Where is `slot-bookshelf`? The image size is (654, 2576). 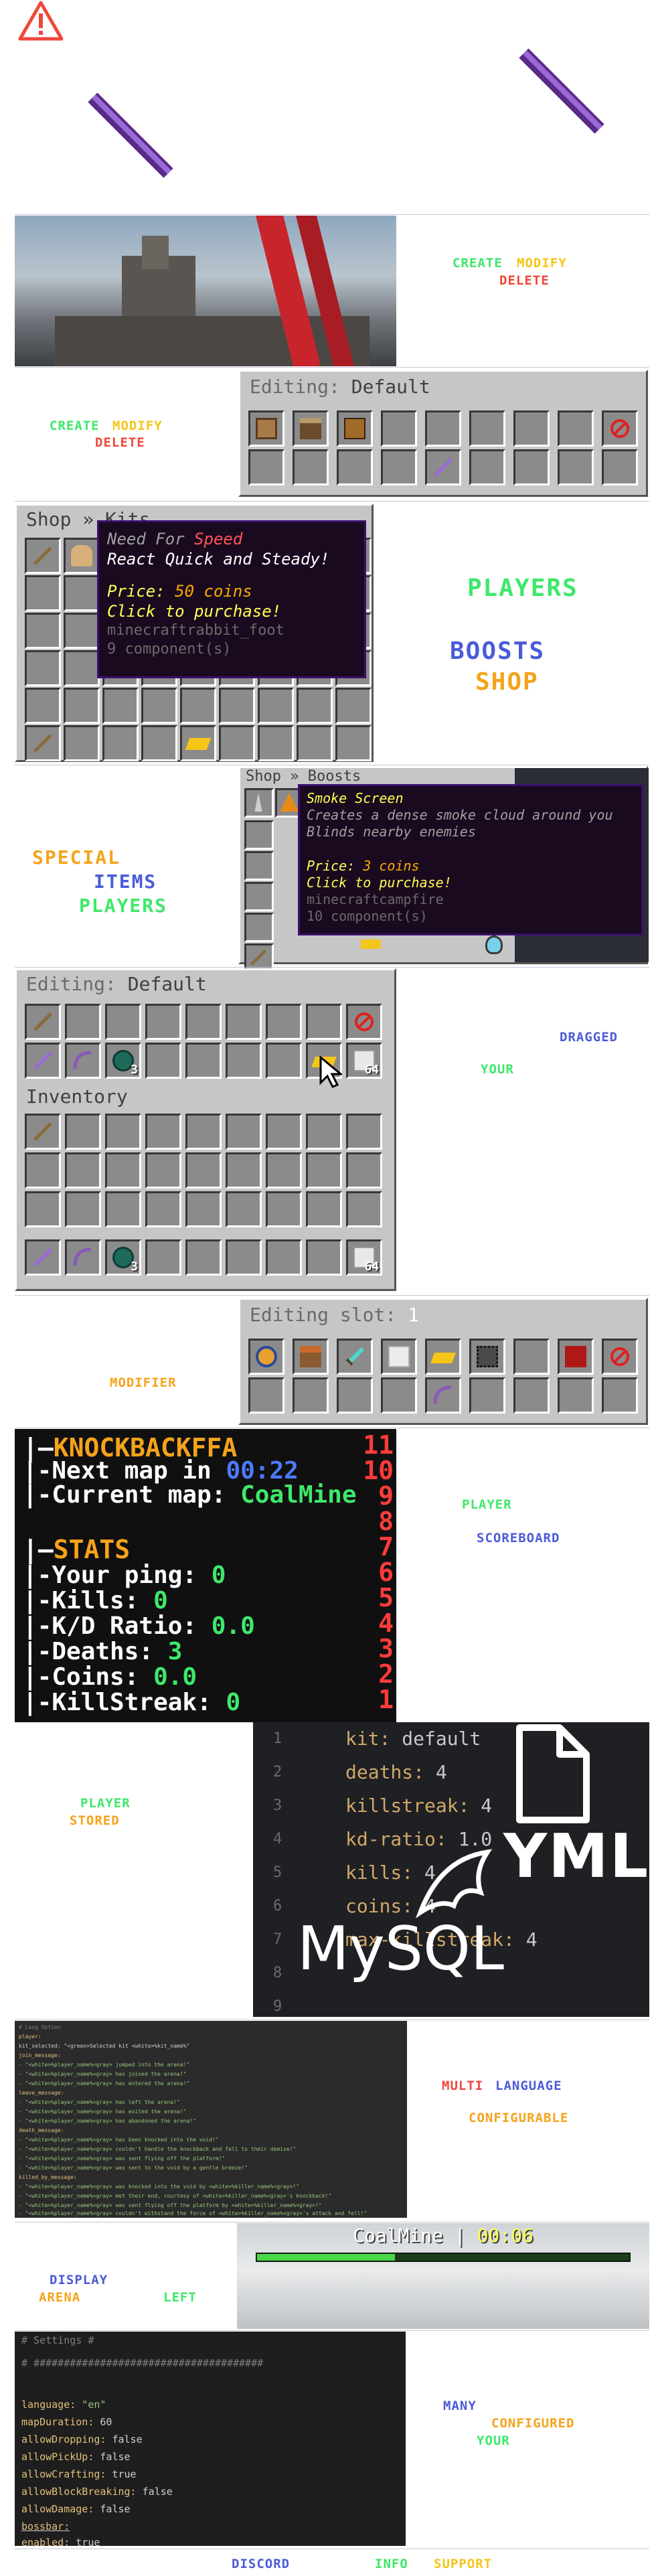
slot-bookshelf is located at coordinates (311, 428).